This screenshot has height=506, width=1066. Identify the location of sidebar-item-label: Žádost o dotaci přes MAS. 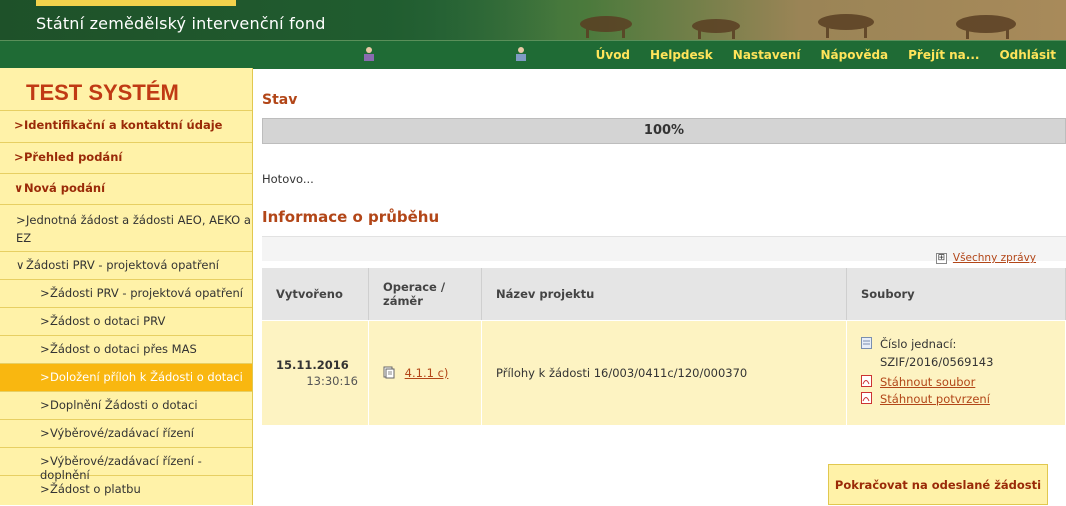
(123, 349).